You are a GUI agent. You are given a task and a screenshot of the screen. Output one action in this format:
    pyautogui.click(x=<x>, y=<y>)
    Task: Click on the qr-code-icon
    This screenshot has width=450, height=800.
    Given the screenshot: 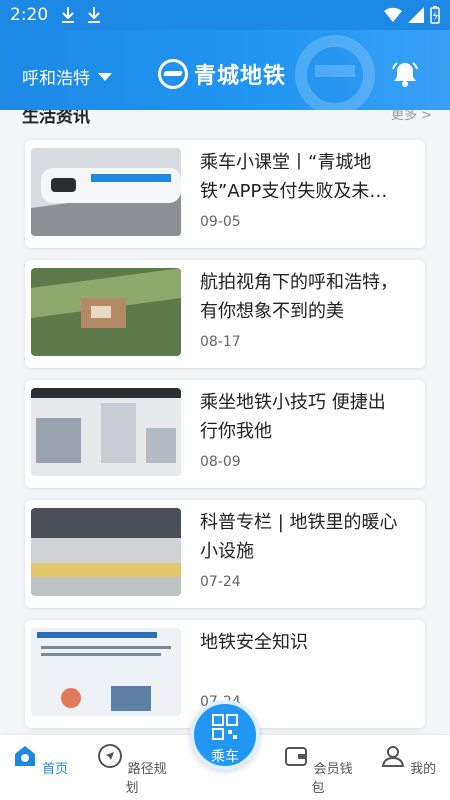 What is the action you would take?
    pyautogui.click(x=225, y=727)
    